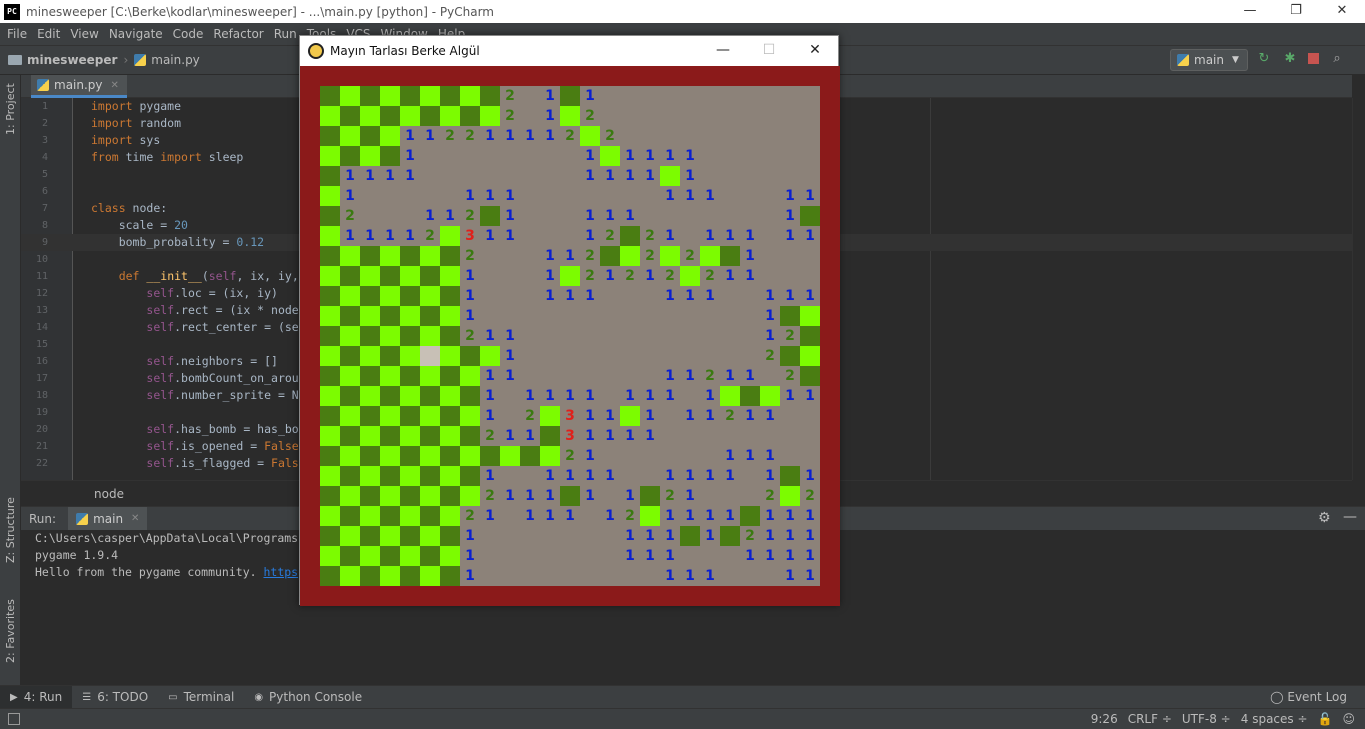 This screenshot has width=1365, height=729. I want to click on close-button: ✕, so click(1342, 11).